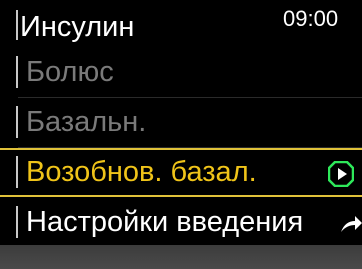  I want to click on menu-item-label: Базальн., so click(86, 122).